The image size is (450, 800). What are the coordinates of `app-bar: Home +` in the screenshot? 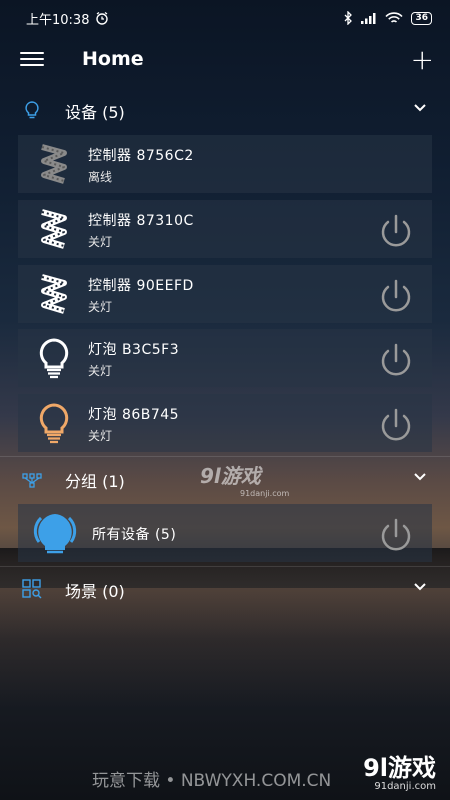 It's located at (225, 61).